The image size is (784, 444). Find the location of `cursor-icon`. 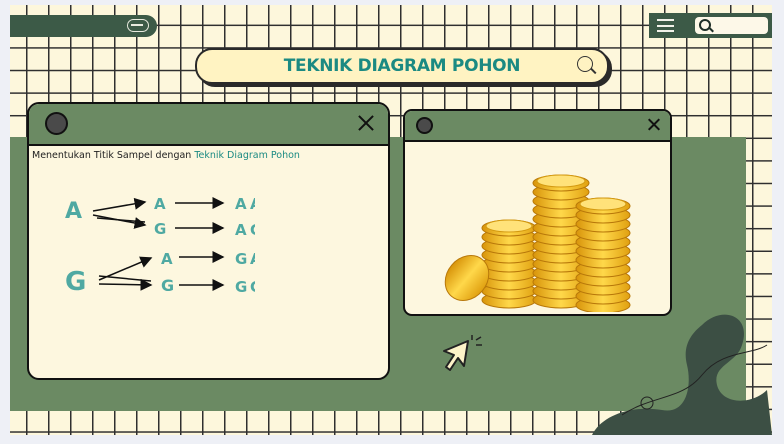

cursor-icon is located at coordinates (462, 353).